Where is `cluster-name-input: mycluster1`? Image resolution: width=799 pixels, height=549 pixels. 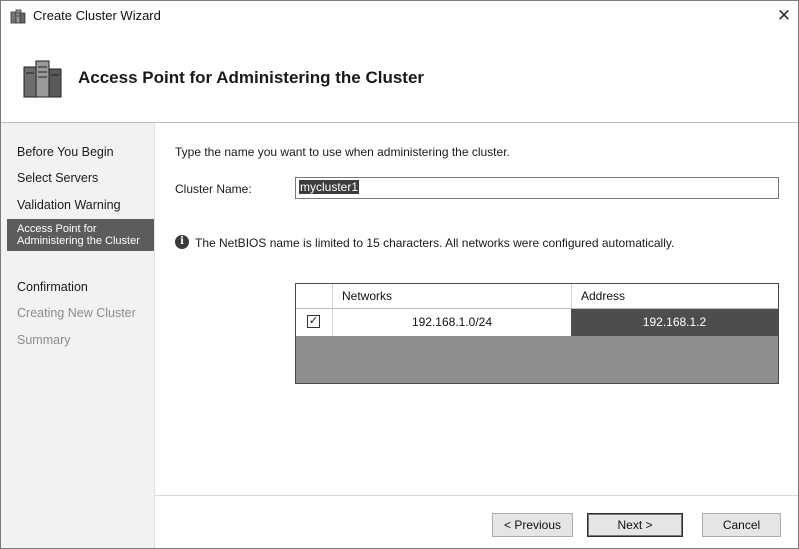
cluster-name-input: mycluster1 is located at coordinates (537, 188).